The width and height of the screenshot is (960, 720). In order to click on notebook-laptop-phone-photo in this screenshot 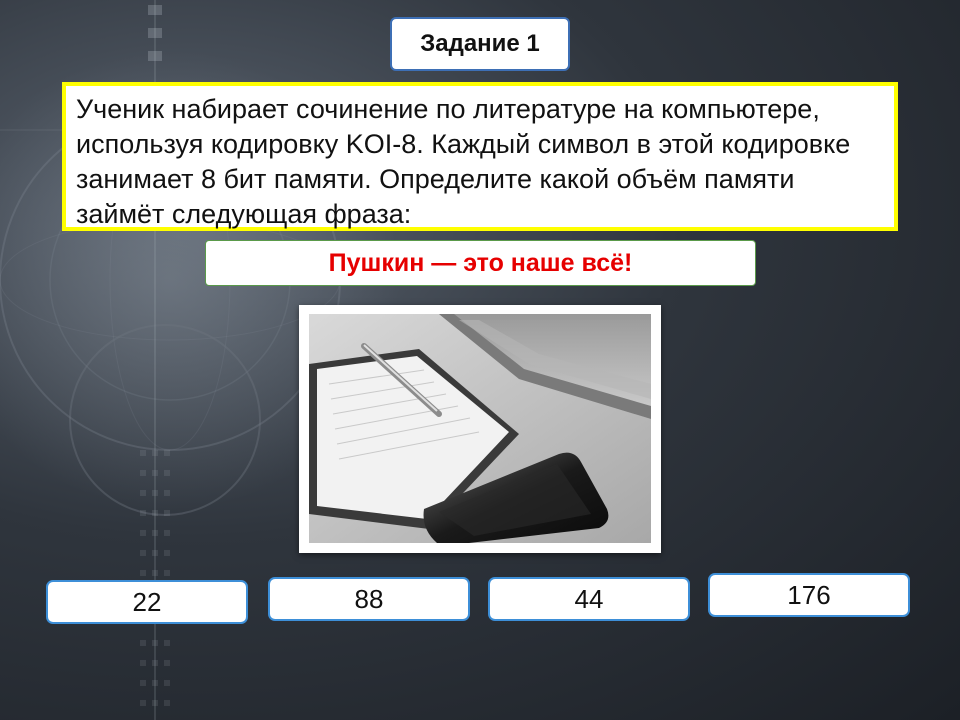, I will do `click(480, 428)`.